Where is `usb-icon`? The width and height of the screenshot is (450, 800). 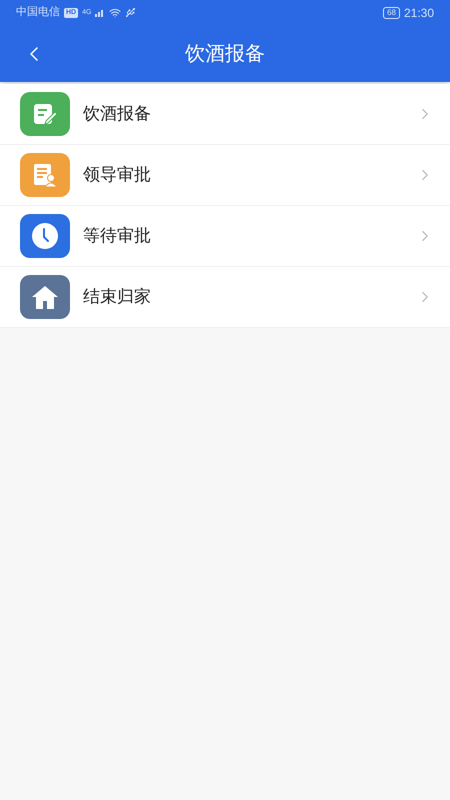 usb-icon is located at coordinates (130, 12).